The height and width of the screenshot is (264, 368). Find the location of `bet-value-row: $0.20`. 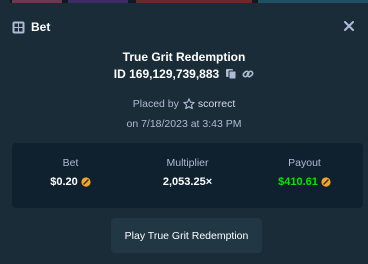

bet-value-row: $0.20 is located at coordinates (70, 182).